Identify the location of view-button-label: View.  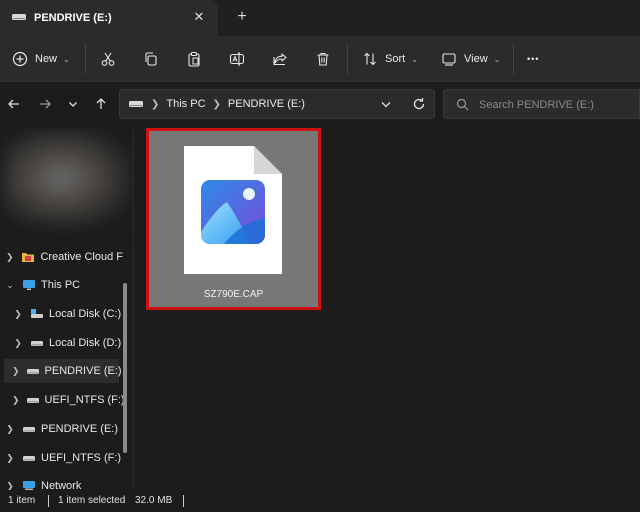
(476, 59).